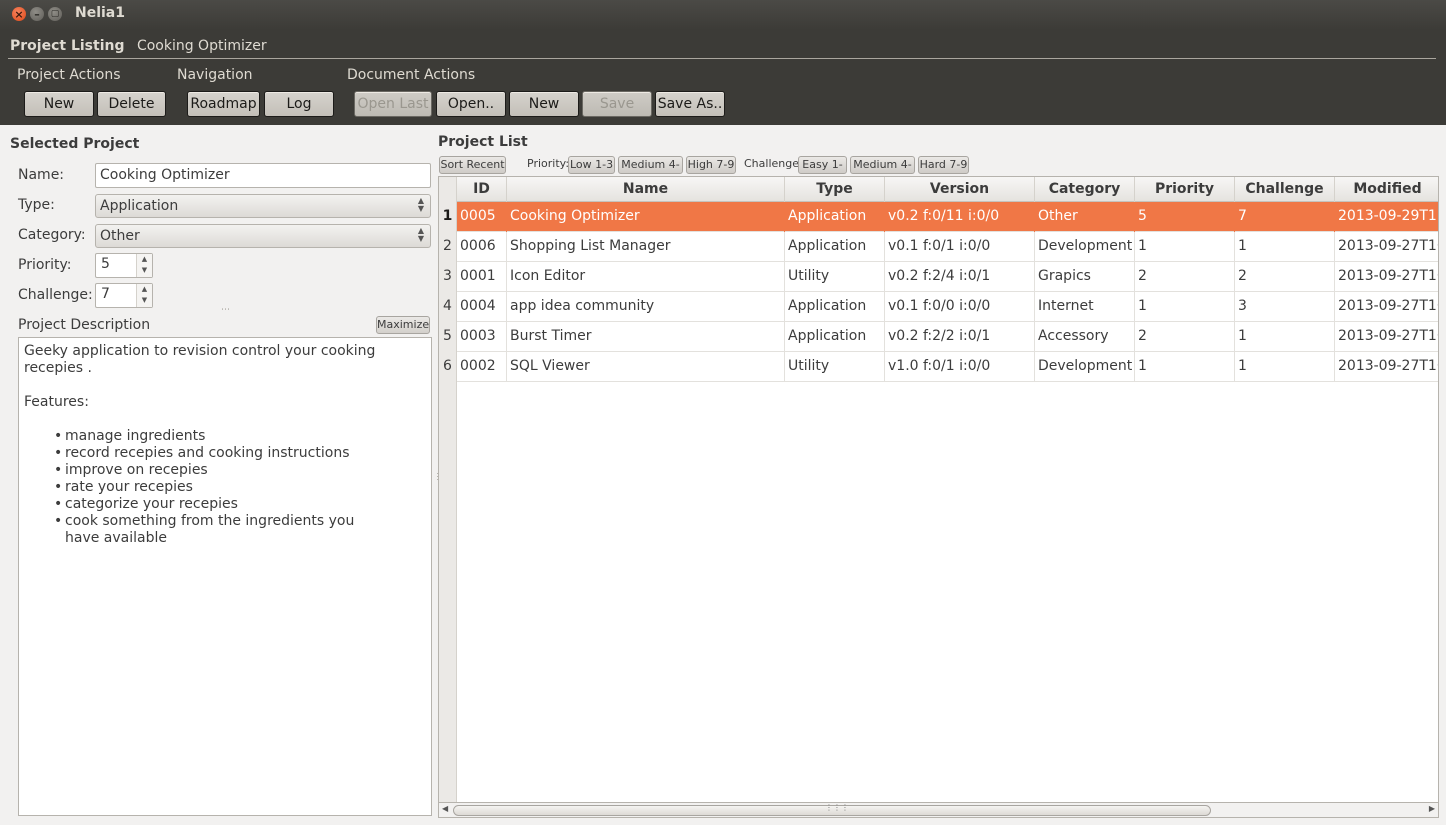  I want to click on challenge-spinner: 7 ▲ ▼, so click(124, 295).